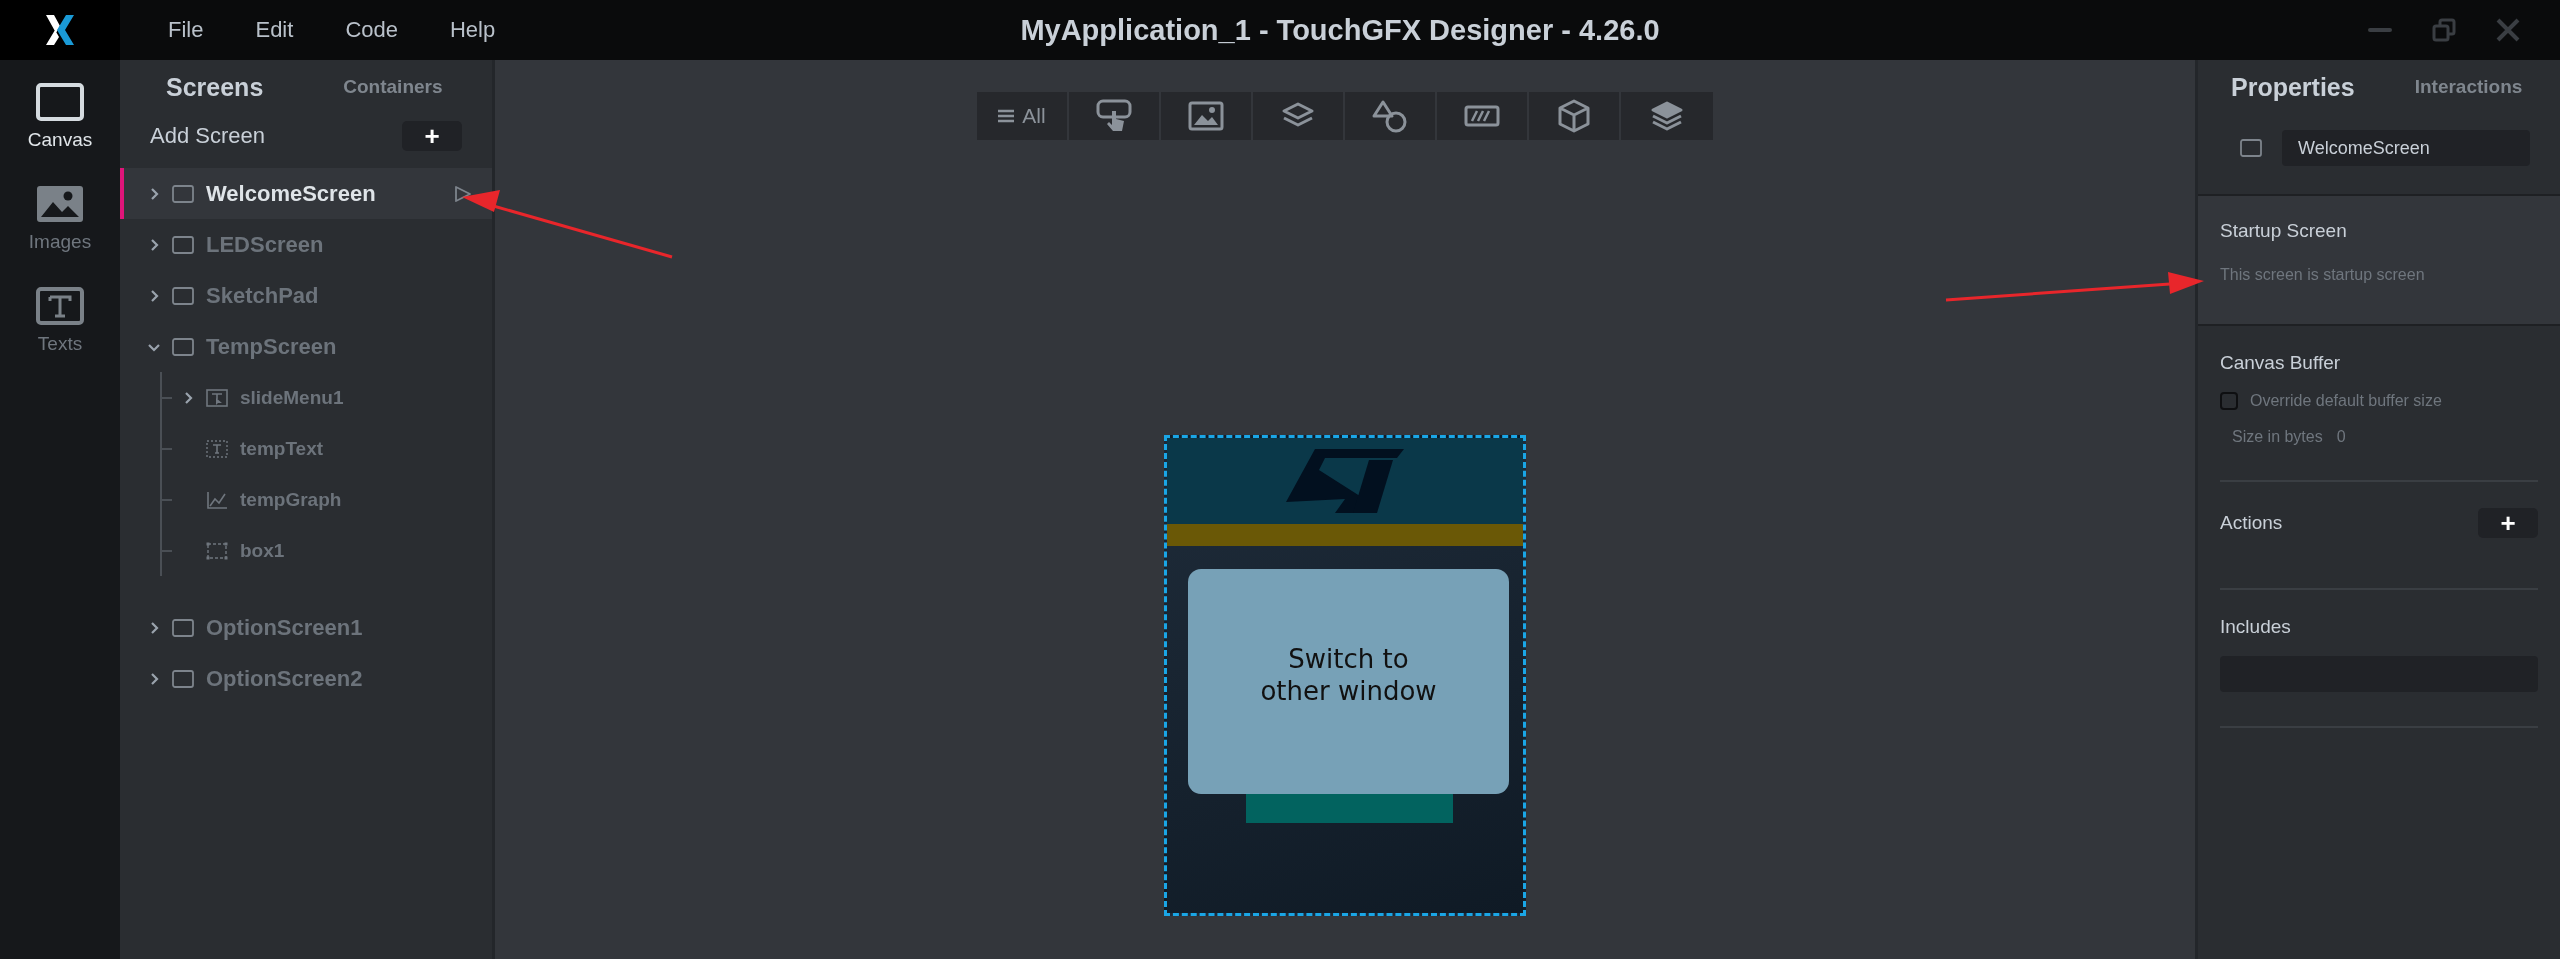  Describe the element at coordinates (306, 678) in the screenshot. I see `screen-item: OptionScreen2` at that location.